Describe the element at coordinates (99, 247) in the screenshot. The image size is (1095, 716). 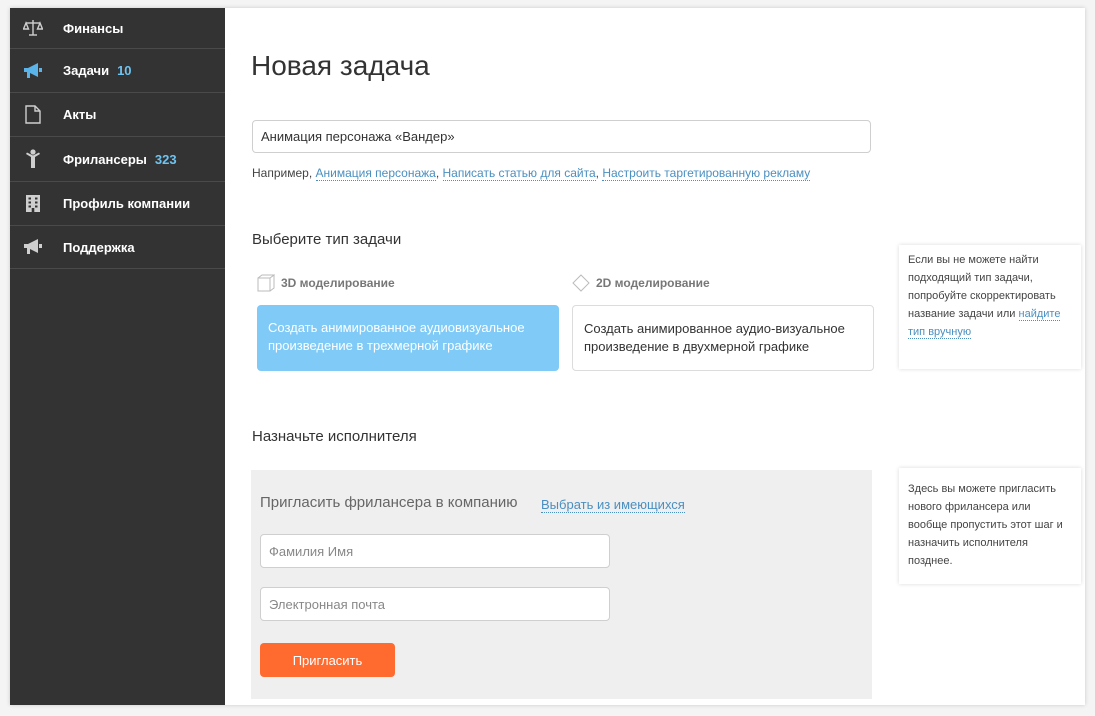
I see `sidebar-item-label: Поддержка` at that location.